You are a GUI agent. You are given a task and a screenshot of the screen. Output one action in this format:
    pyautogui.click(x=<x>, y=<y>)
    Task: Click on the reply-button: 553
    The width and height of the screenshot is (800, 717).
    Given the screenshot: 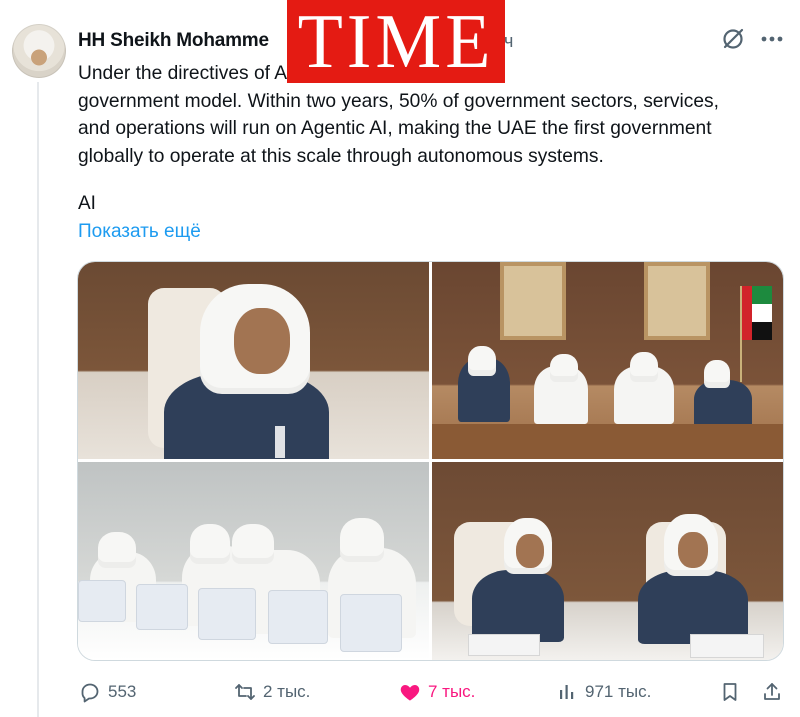 What is the action you would take?
    pyautogui.click(x=107, y=692)
    